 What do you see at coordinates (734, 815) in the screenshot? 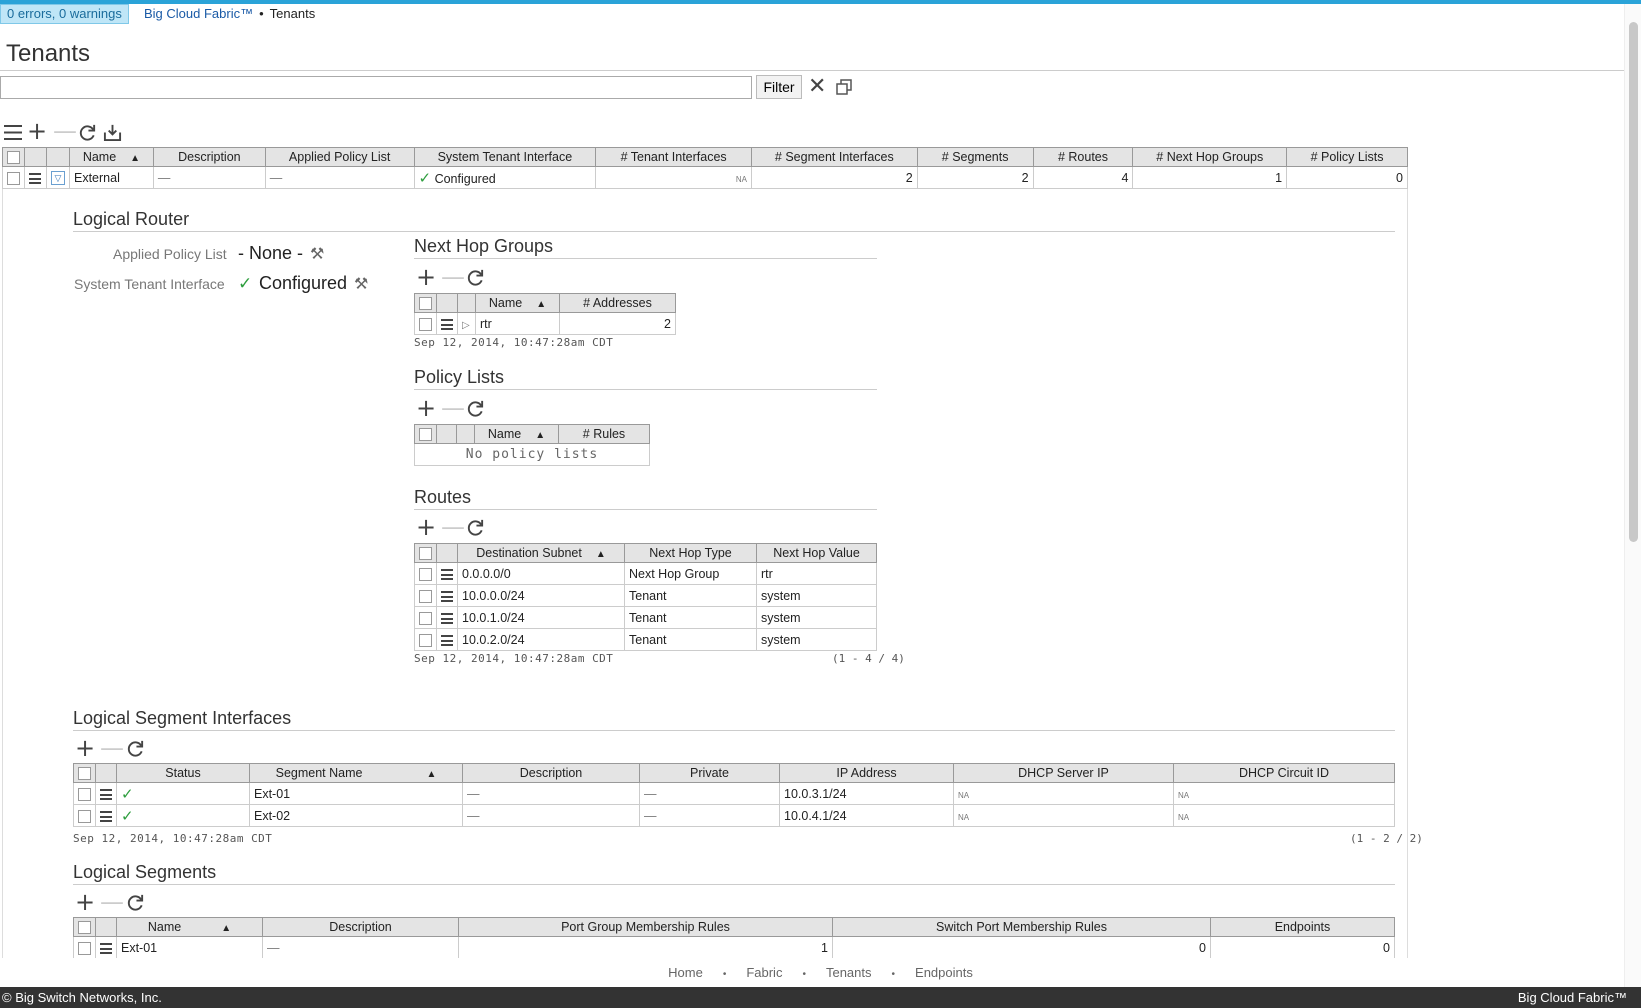
I see `table-row: ✓ Ext-02 — — 10.0.4.1/24 NA NA` at bounding box center [734, 815].